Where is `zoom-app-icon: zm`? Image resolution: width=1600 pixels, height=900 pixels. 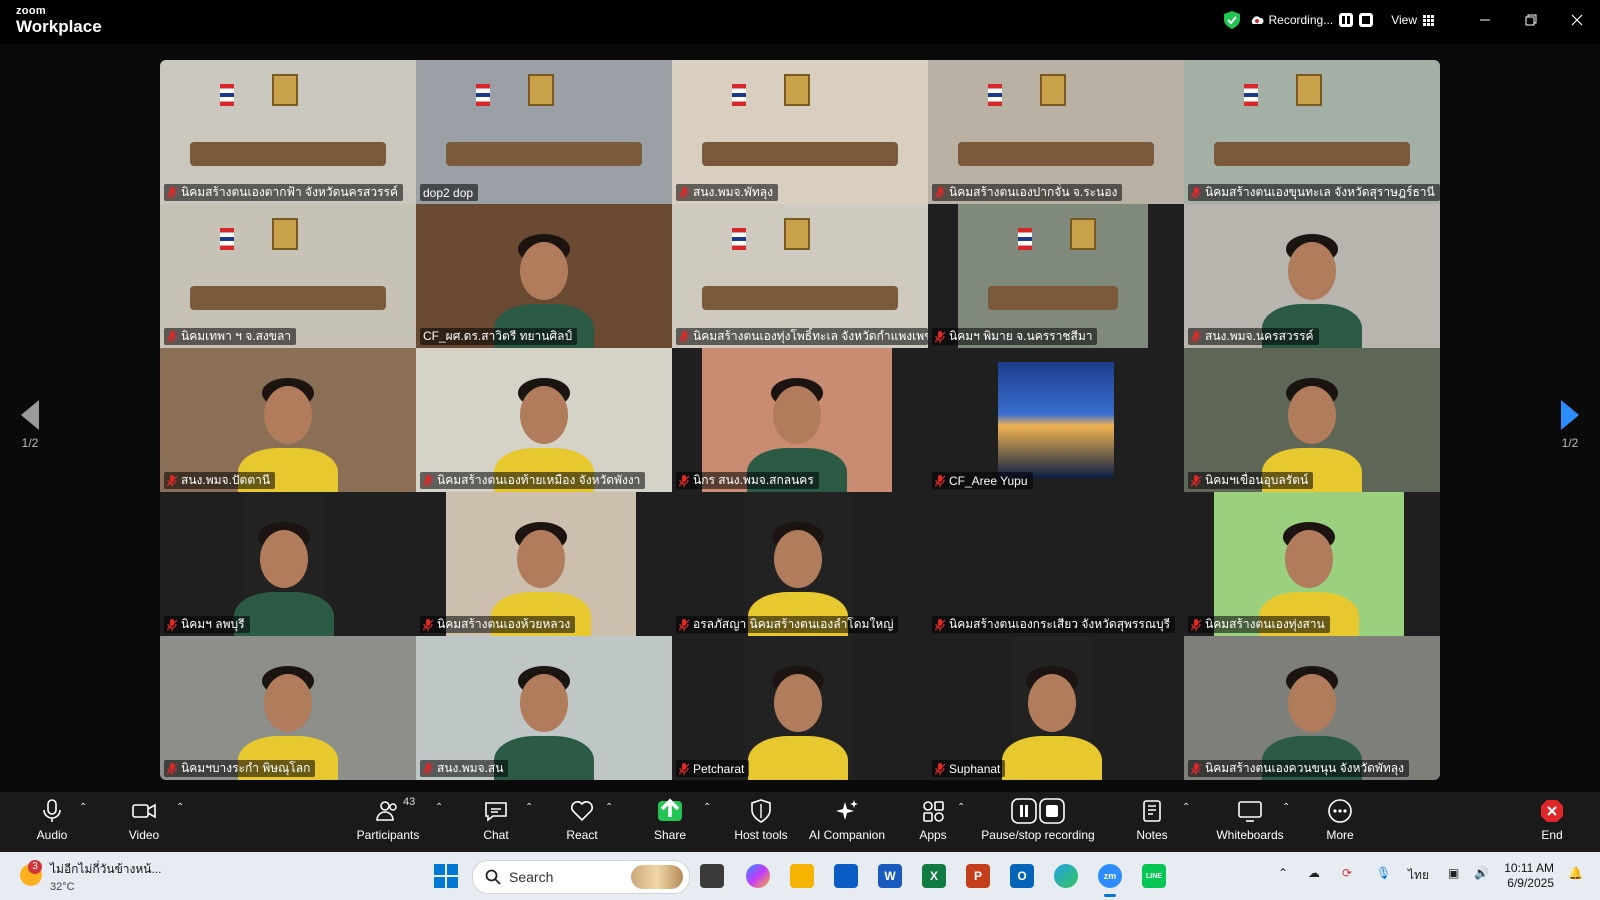
zoom-app-icon: zm is located at coordinates (1110, 880).